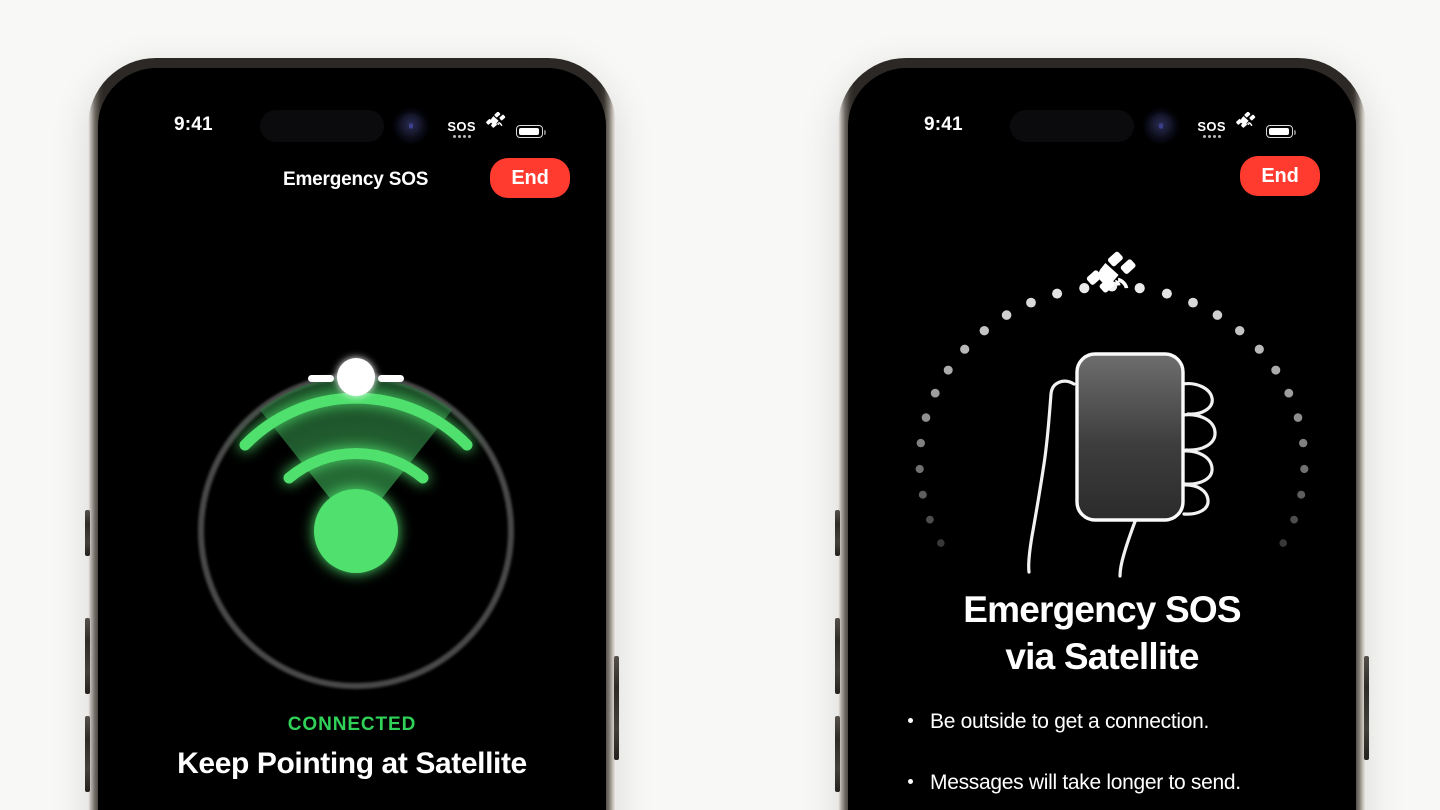 The width and height of the screenshot is (1440, 810). Describe the element at coordinates (1366, 708) in the screenshot. I see `power-button-right` at that location.